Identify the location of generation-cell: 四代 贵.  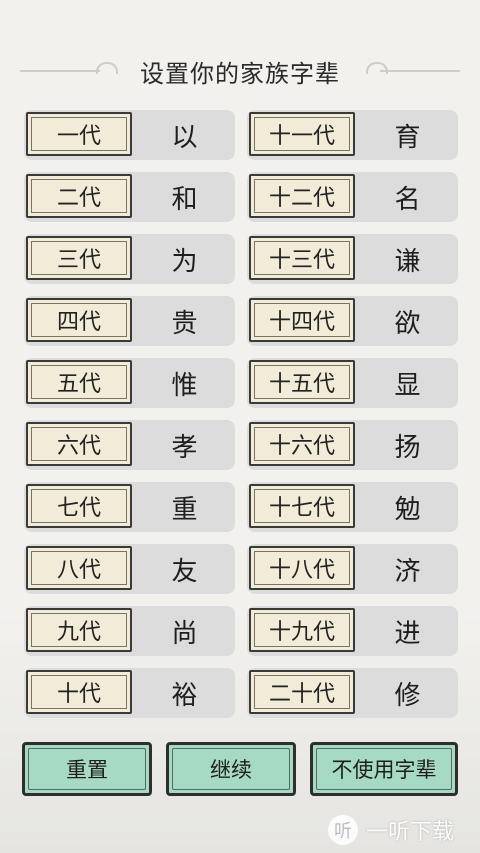
(129, 321).